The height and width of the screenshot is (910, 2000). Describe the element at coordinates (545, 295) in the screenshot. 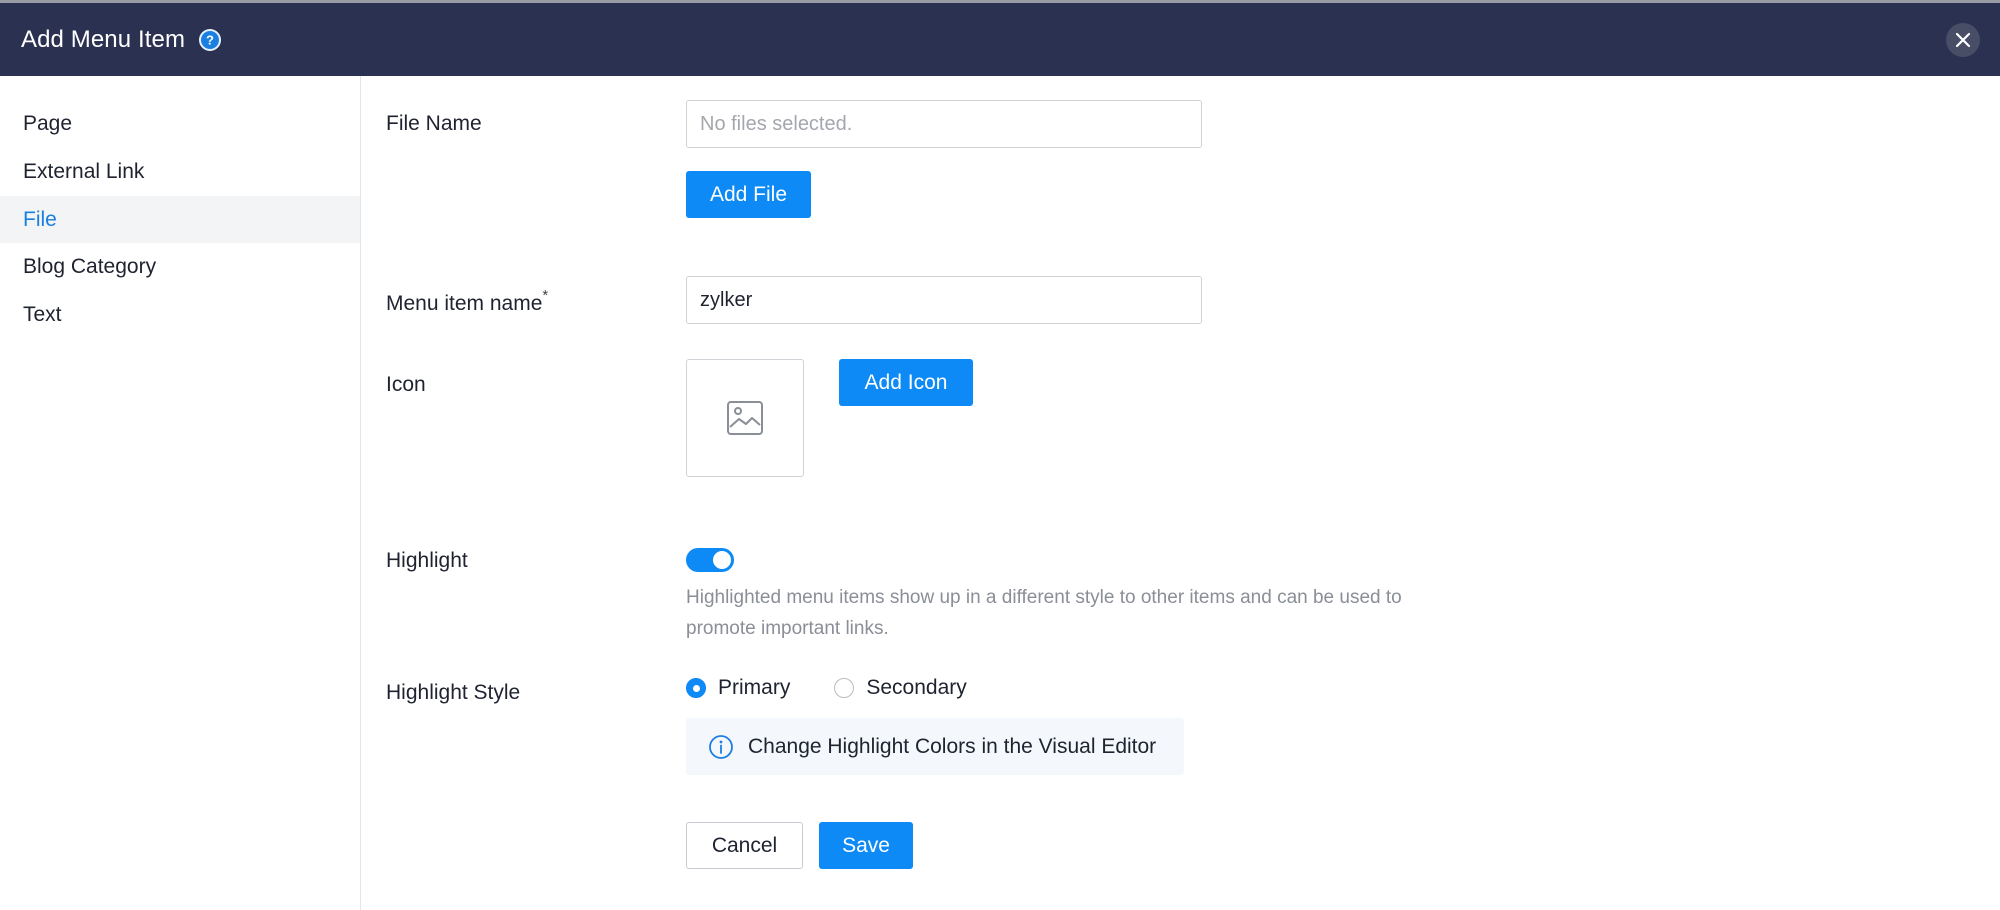

I see `required-mark: *` at that location.